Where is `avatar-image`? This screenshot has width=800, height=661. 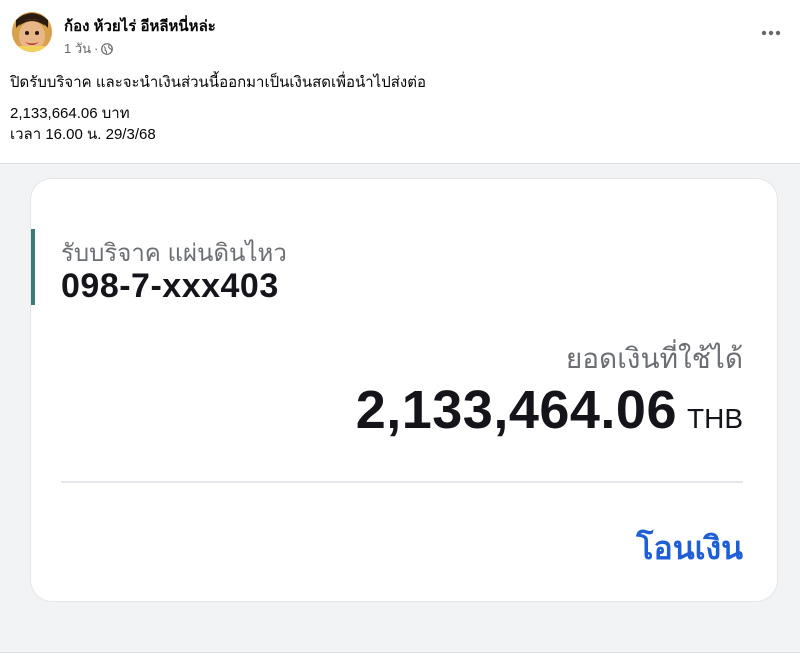 avatar-image is located at coordinates (32, 32).